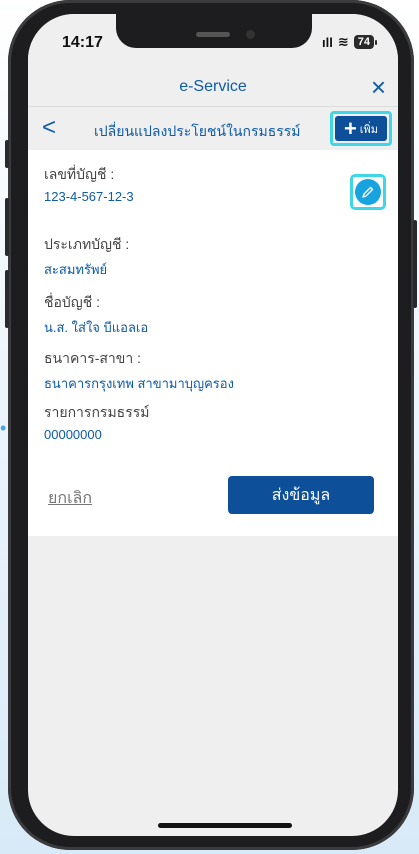 Image resolution: width=419 pixels, height=854 pixels. What do you see at coordinates (82, 42) in the screenshot?
I see `status-time: 14:17` at bounding box center [82, 42].